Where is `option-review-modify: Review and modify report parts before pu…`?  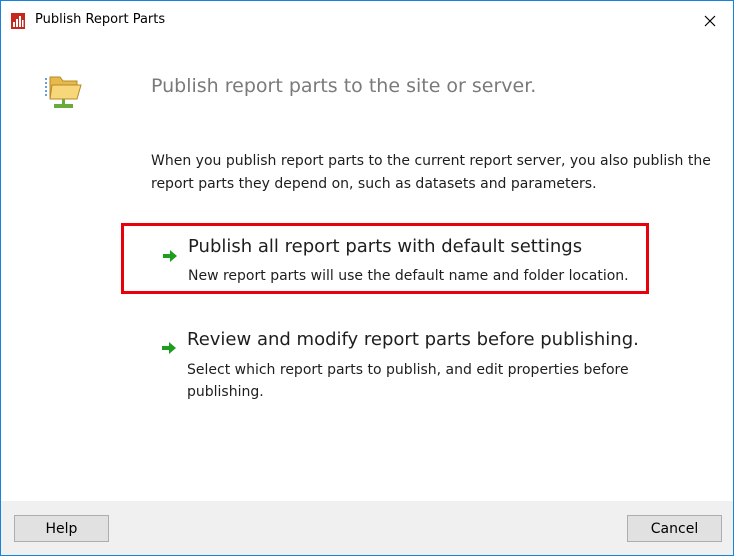 option-review-modify: Review and modify report parts before pu… is located at coordinates (385, 365).